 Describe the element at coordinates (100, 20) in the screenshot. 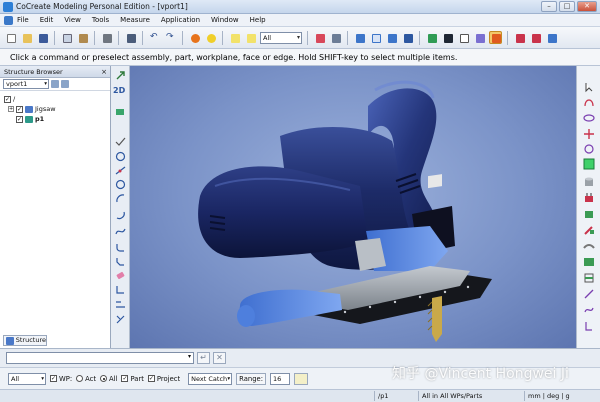

I see `menu-tools: Tools` at that location.